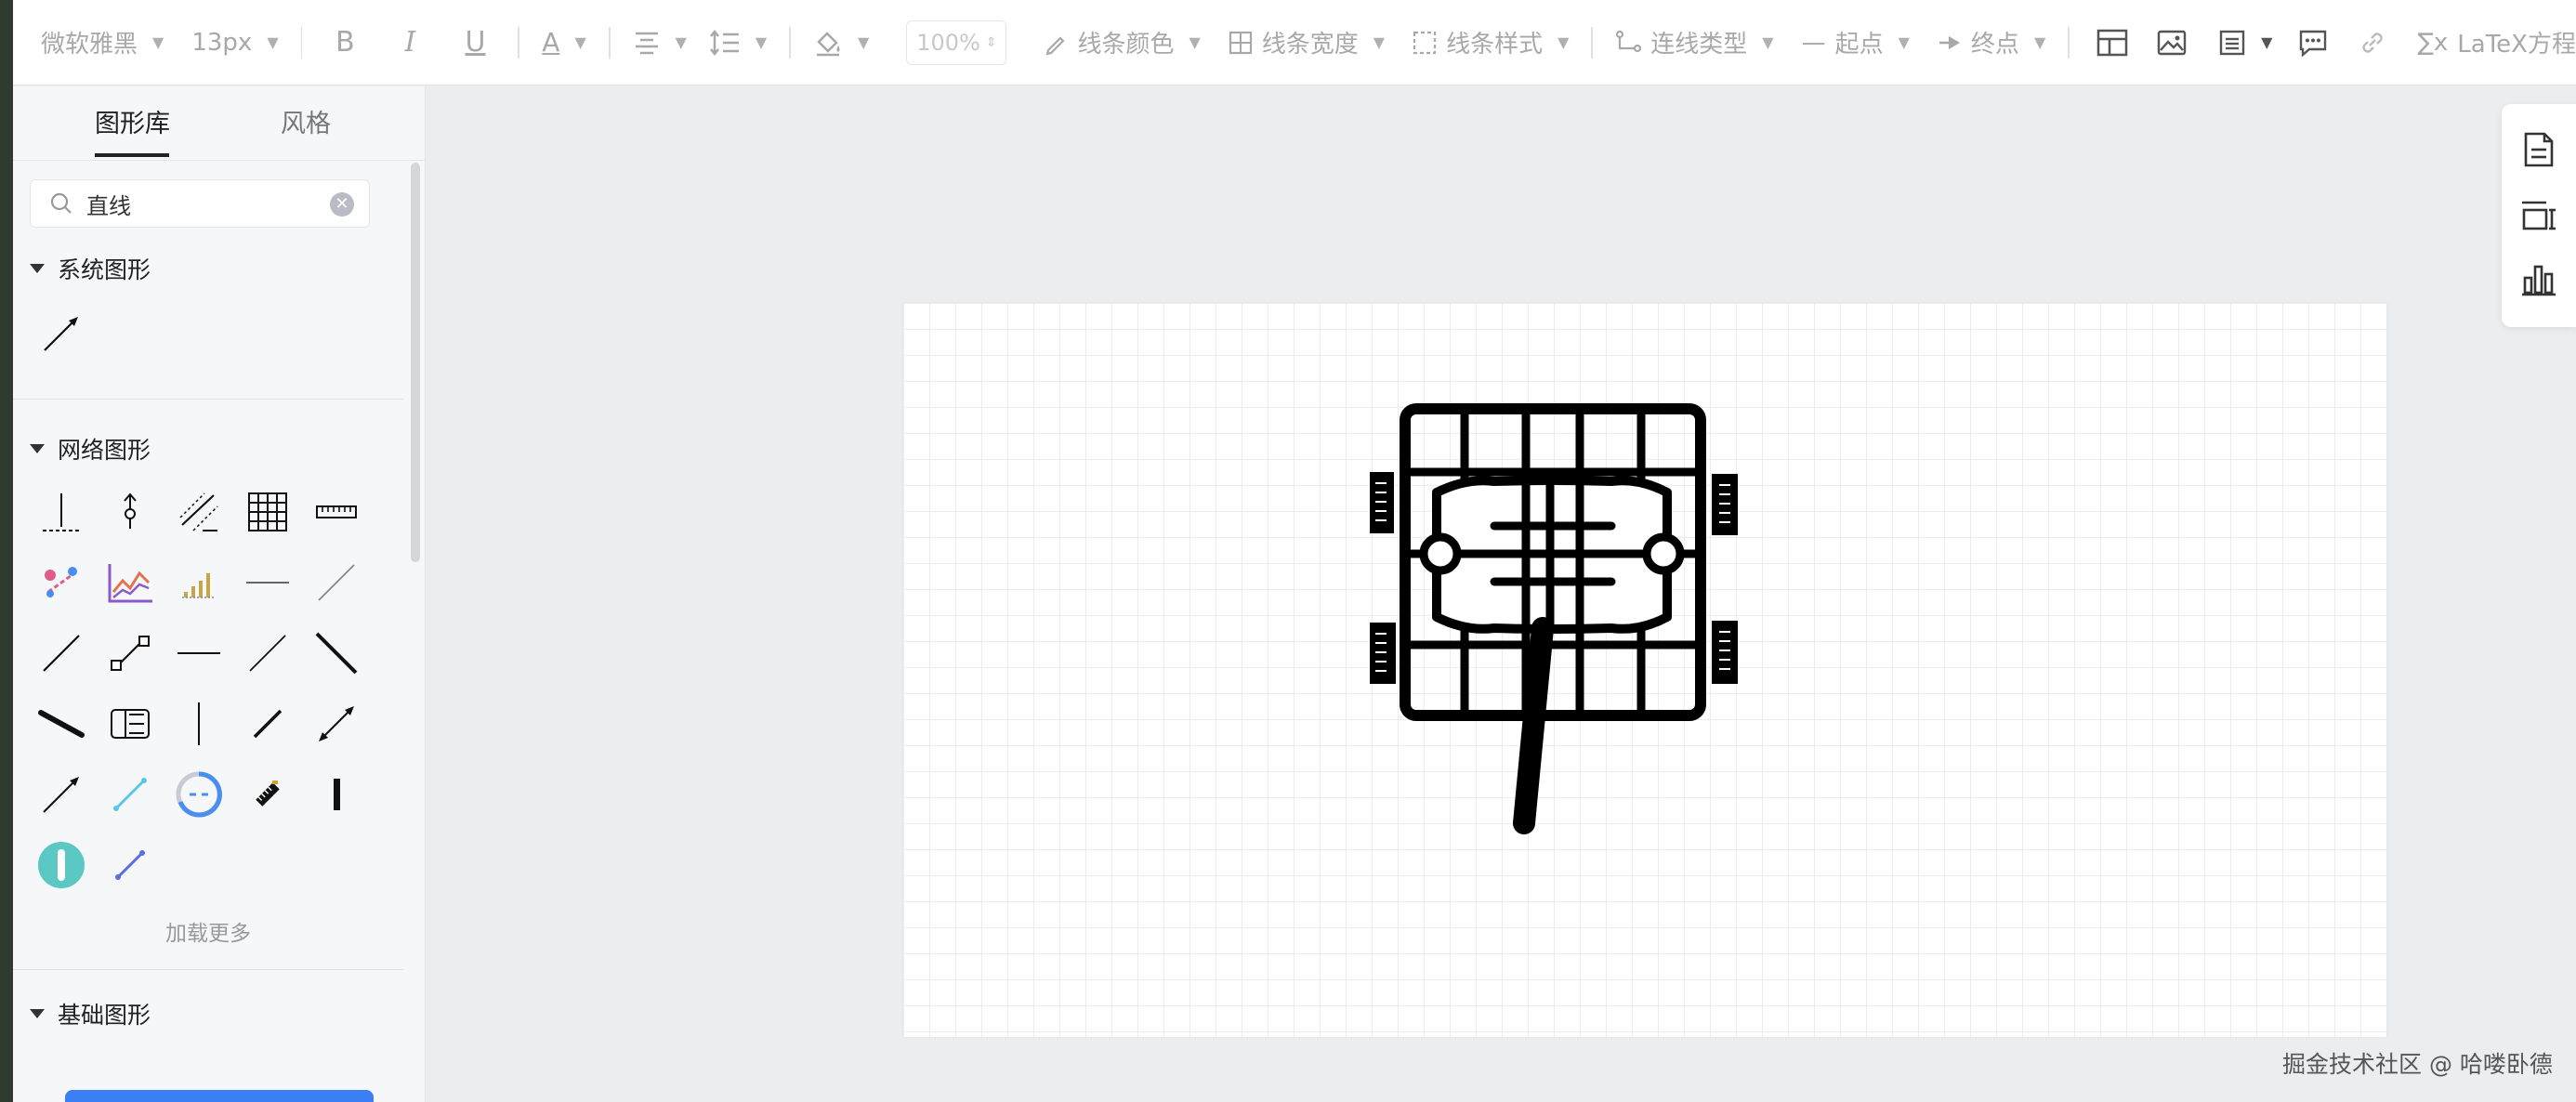 This screenshot has height=1102, width=2576. I want to click on active-tab-indicator, so click(132, 155).